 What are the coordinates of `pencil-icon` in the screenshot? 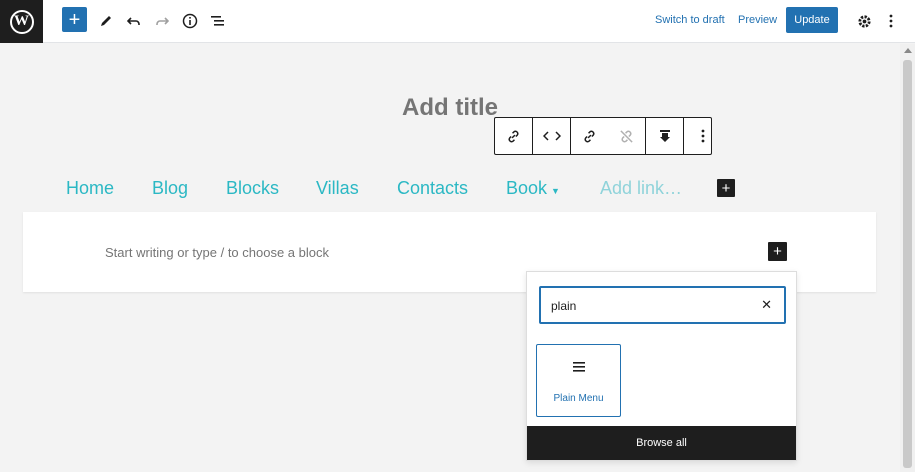 It's located at (106, 21).